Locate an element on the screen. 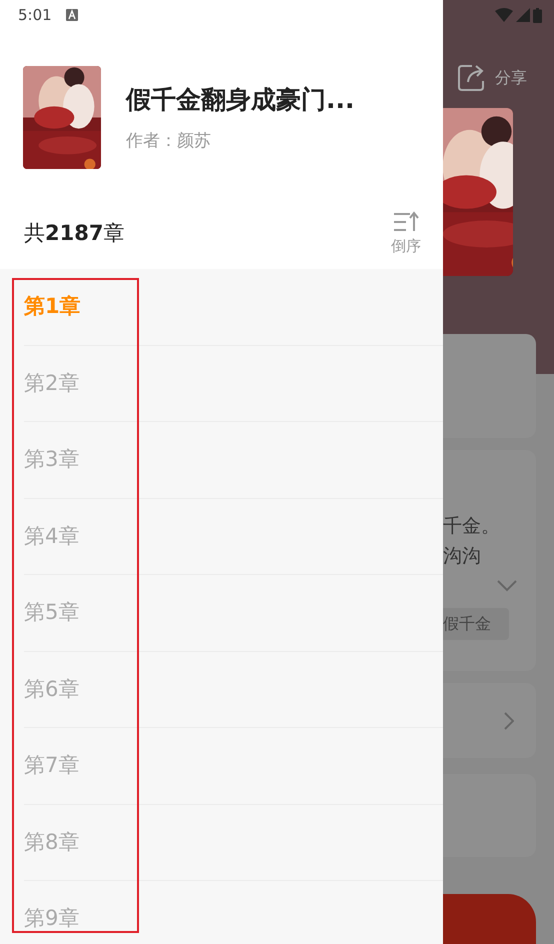 This screenshot has height=944, width=554. wifi-icon is located at coordinates (504, 15).